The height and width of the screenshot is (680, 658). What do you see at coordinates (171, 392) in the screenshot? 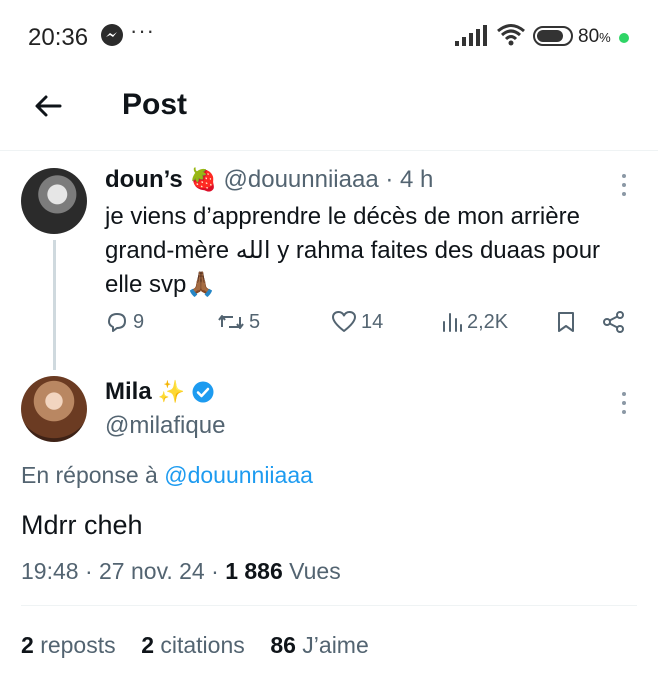
I see `sparkles-emoji: ✨` at bounding box center [171, 392].